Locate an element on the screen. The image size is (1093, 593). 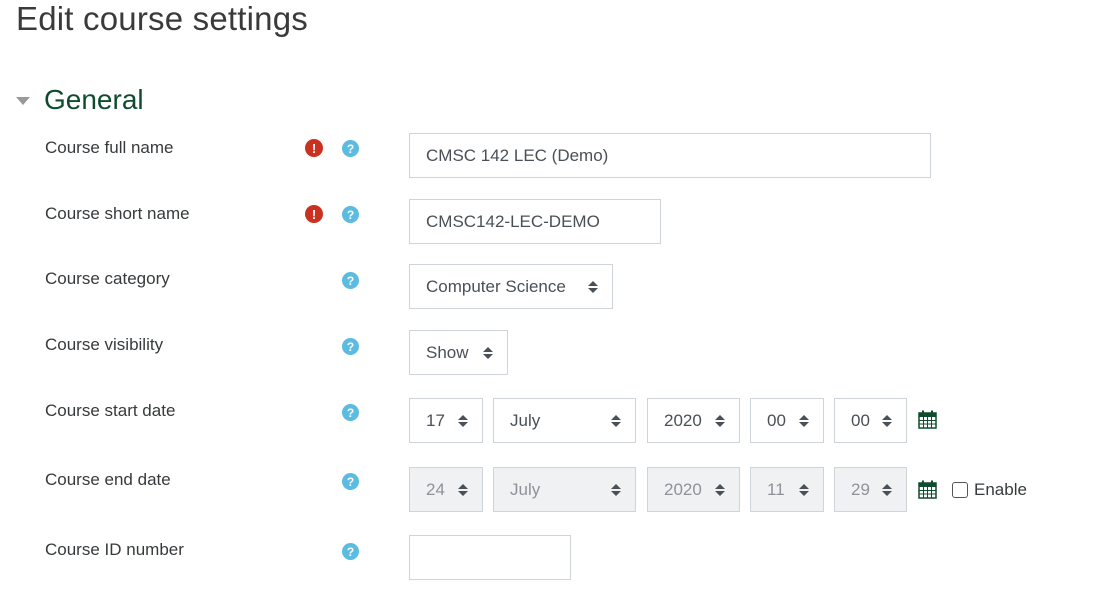
page-title: Edit course settings is located at coordinates (162, 18).